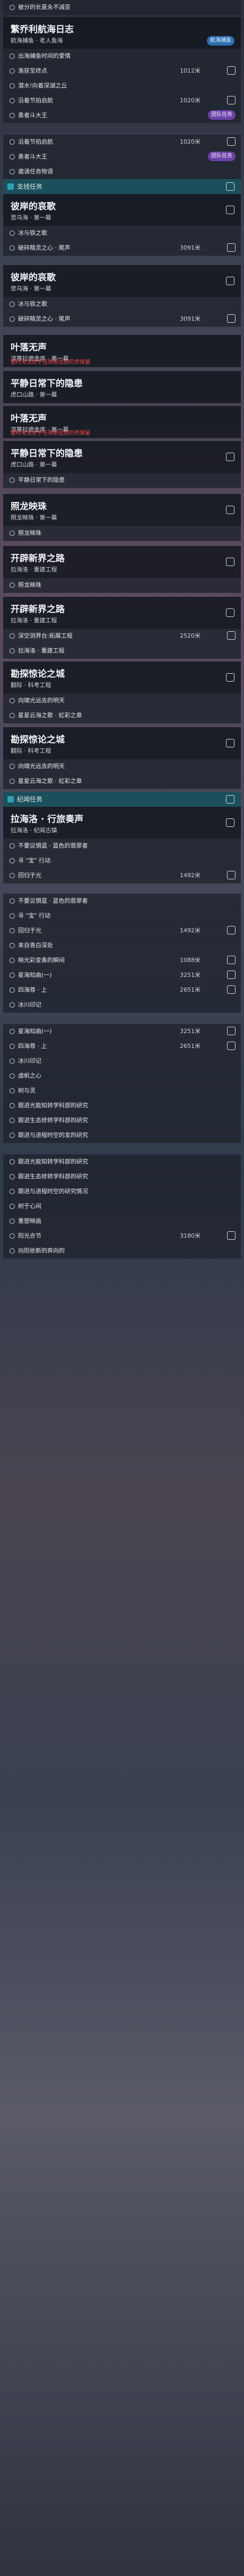  What do you see at coordinates (122, 636) in the screenshot?
I see `quest-step-row: 深空测界台:拓展工程 2520米` at bounding box center [122, 636].